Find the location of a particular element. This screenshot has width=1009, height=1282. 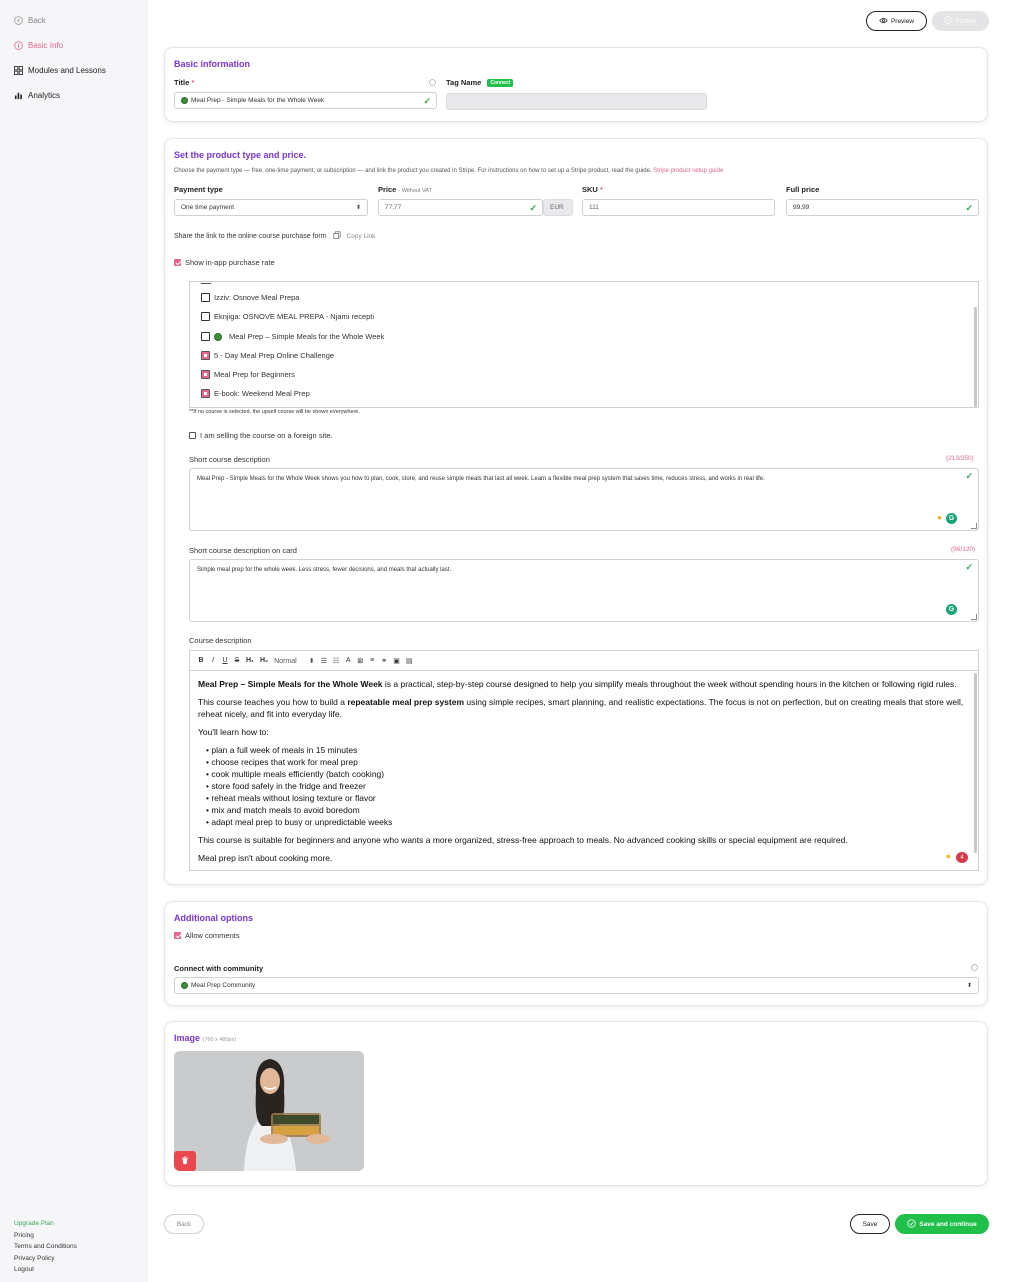

italic-icon: I is located at coordinates (213, 660).